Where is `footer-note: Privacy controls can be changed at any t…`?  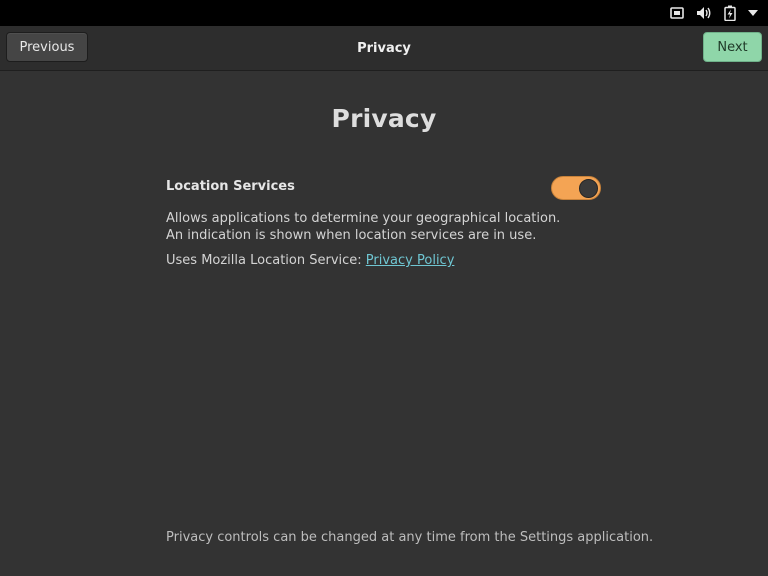
footer-note: Privacy controls can be changed at any t… is located at coordinates (410, 537).